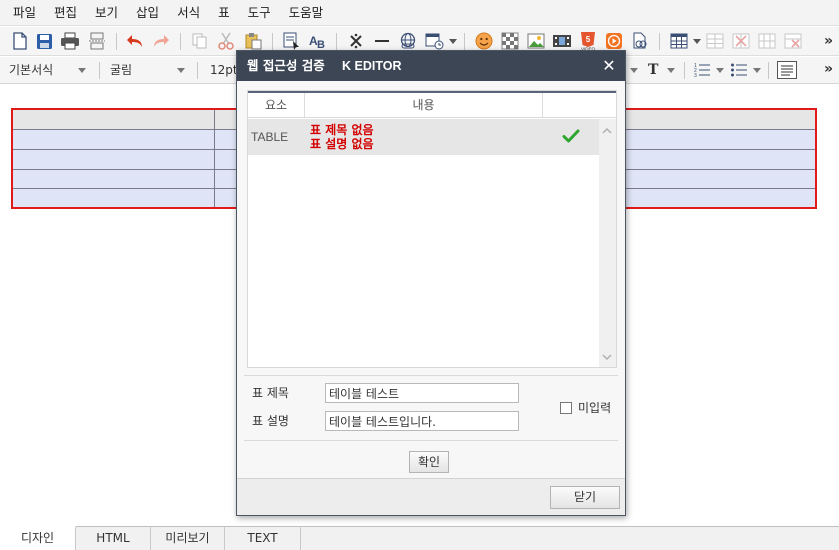  What do you see at coordinates (270, 421) in the screenshot?
I see `summary-label: 표 설명` at bounding box center [270, 421].